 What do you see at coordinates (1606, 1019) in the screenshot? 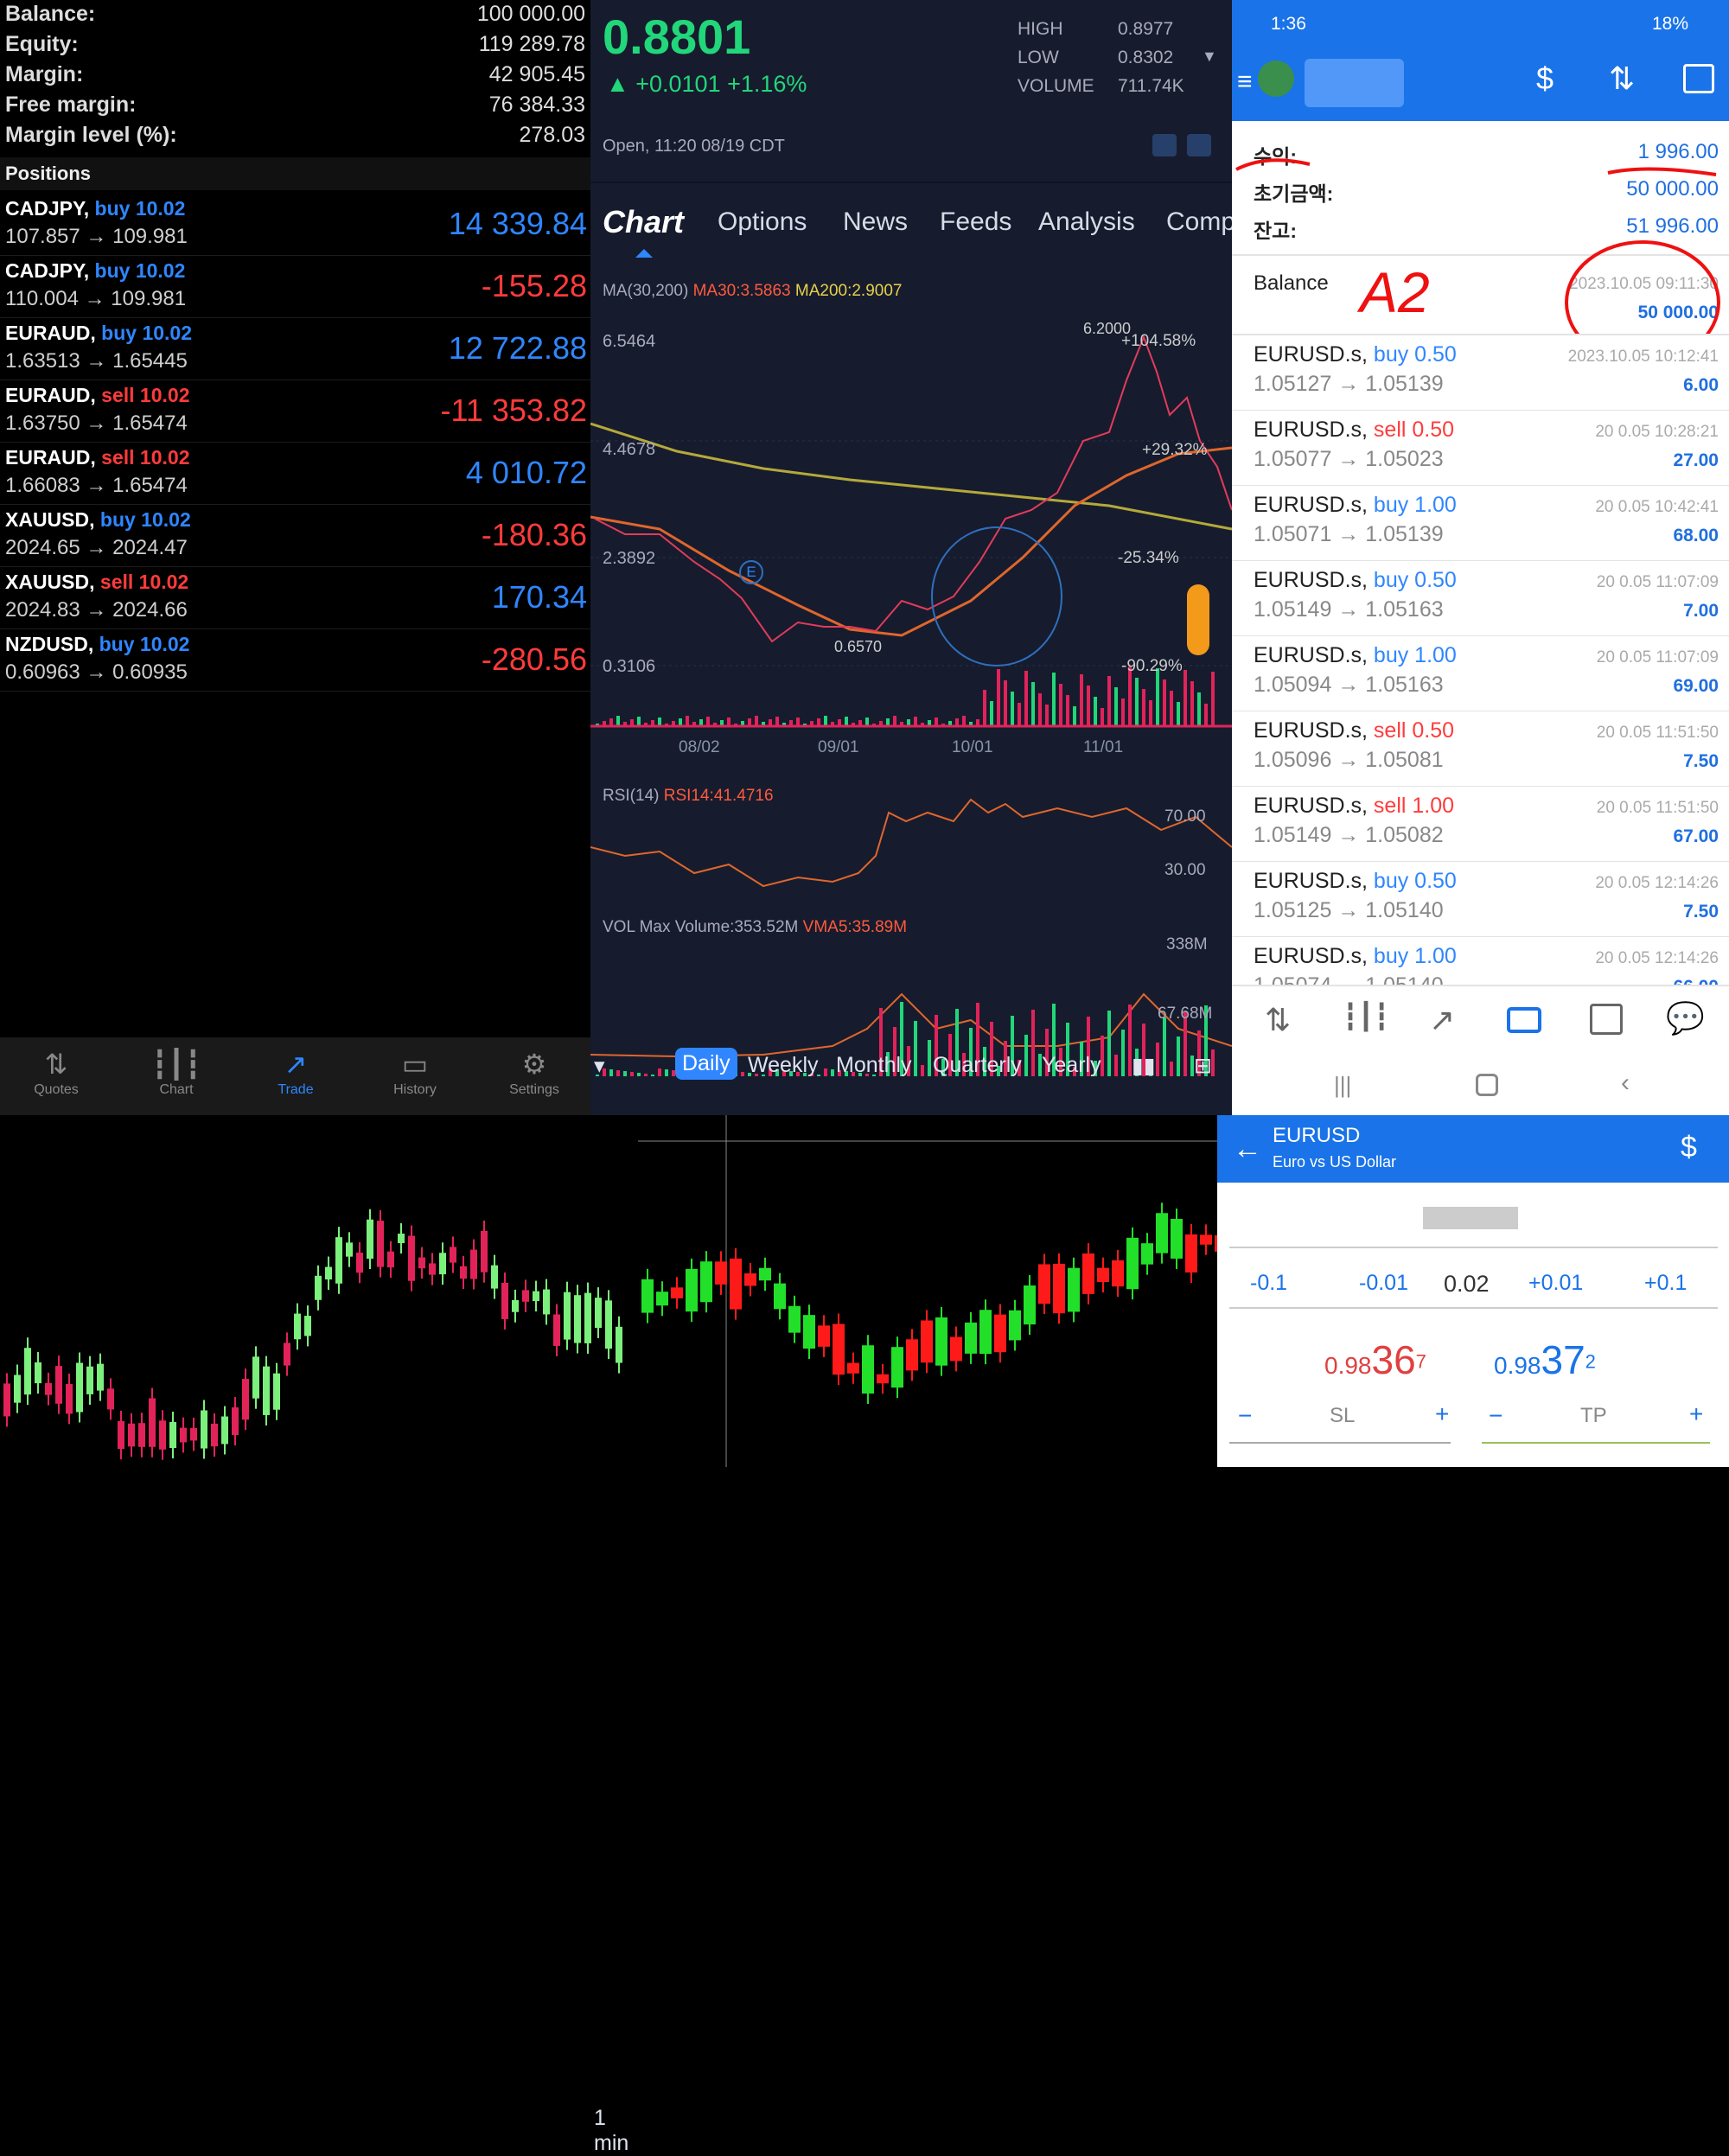
I see `news-icon` at bounding box center [1606, 1019].